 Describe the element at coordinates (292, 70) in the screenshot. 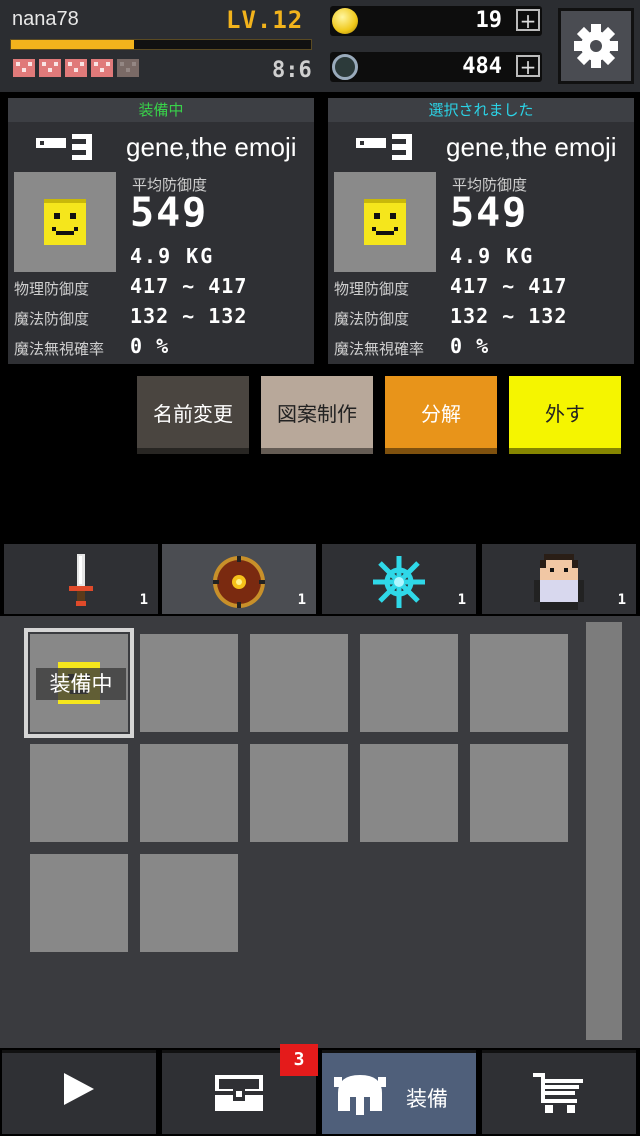

I see `energy-timer: 8:6` at that location.